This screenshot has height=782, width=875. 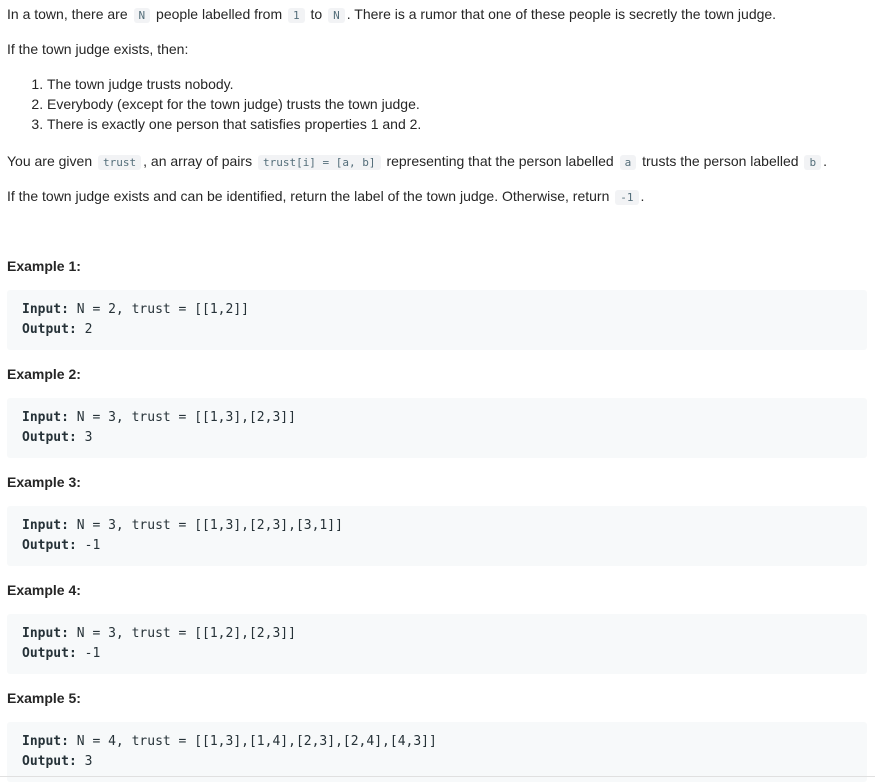 I want to click on example-title: Example 1:, so click(x=44, y=266).